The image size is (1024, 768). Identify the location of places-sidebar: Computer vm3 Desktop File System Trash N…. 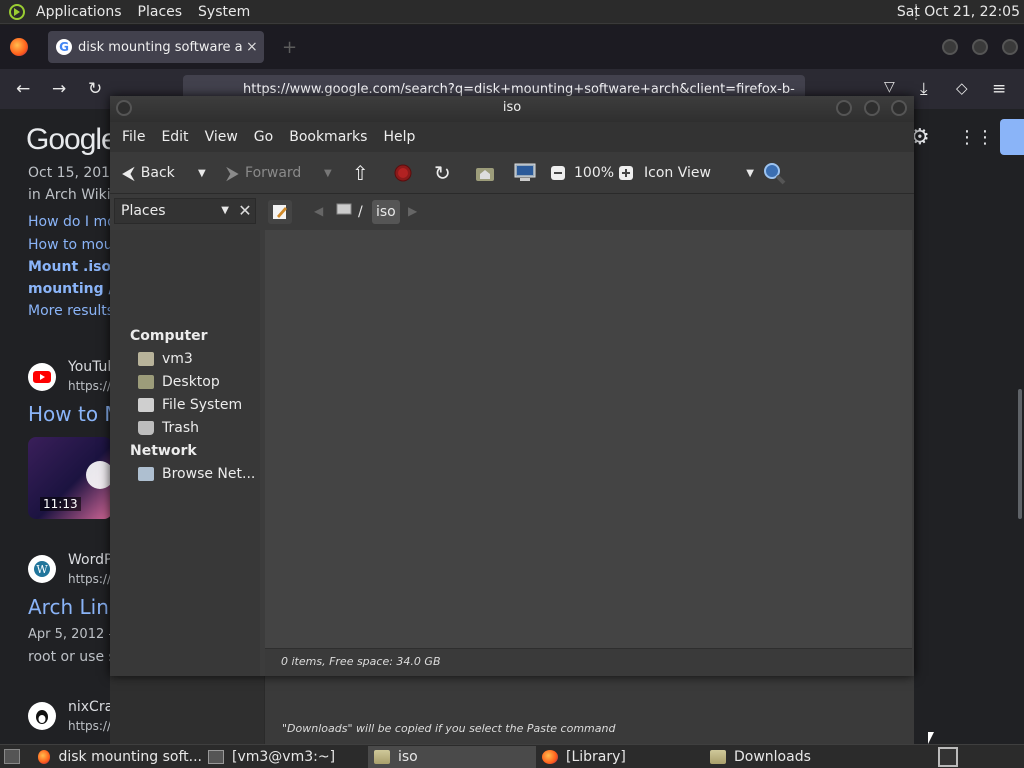
(185, 453).